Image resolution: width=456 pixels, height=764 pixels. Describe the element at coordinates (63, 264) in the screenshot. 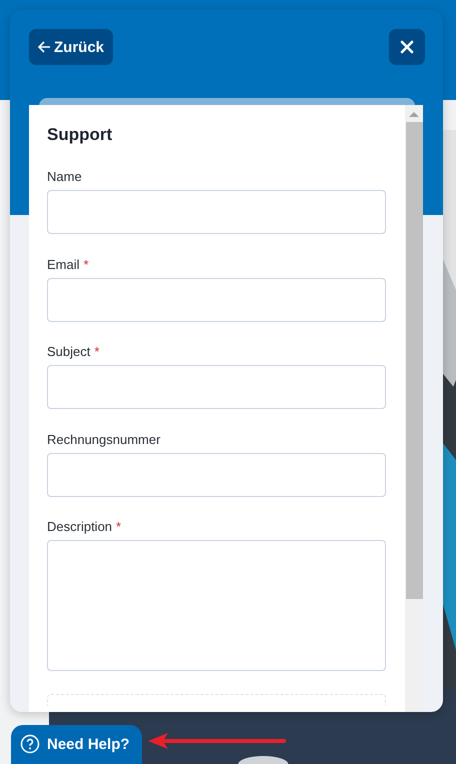

I see `field-label: Email` at that location.